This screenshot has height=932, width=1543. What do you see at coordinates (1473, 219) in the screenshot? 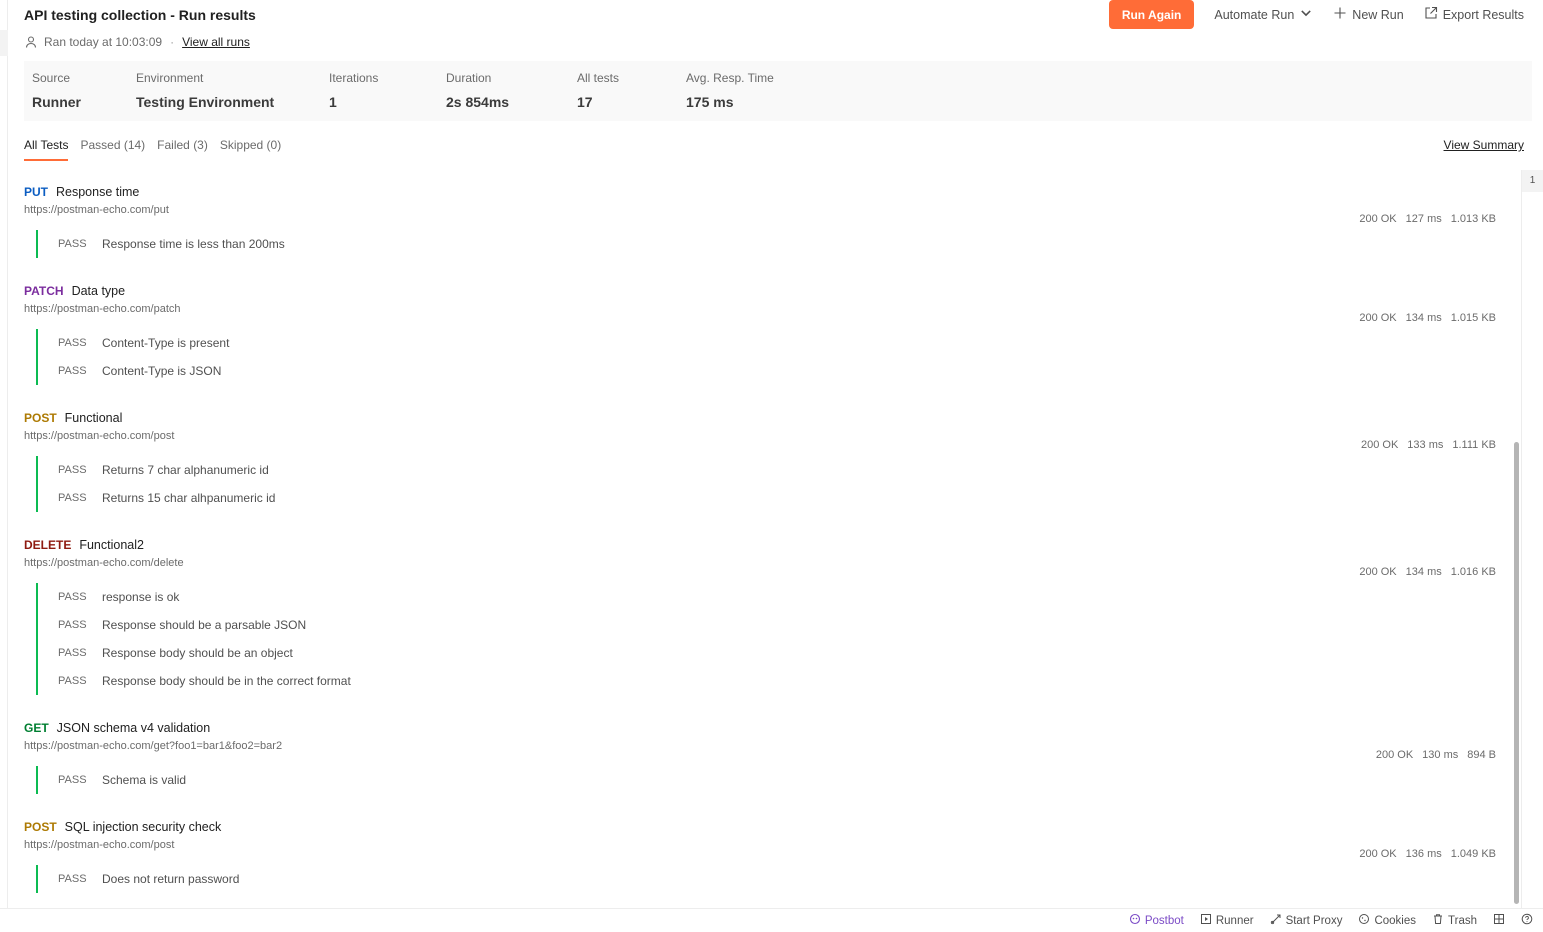
I see `response-size: 1.013 KB` at bounding box center [1473, 219].